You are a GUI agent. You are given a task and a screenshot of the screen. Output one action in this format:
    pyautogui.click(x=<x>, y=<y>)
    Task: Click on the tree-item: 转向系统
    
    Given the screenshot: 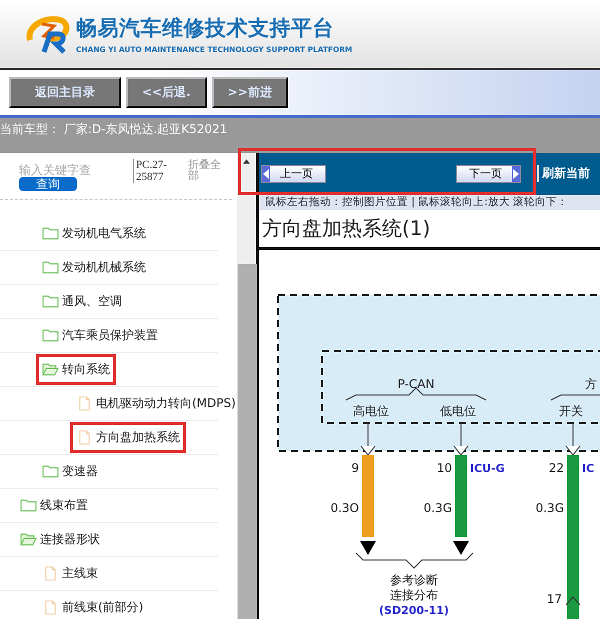 What is the action you would take?
    pyautogui.click(x=76, y=369)
    